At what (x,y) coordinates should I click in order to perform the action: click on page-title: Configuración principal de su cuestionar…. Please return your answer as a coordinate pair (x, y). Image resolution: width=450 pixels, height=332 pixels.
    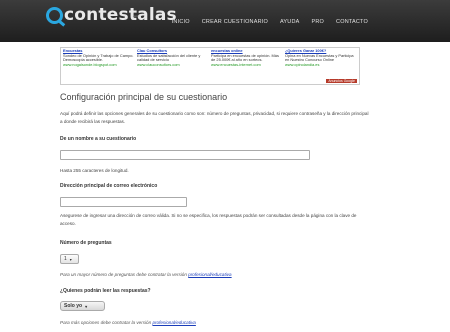
    Looking at the image, I should click on (144, 97).